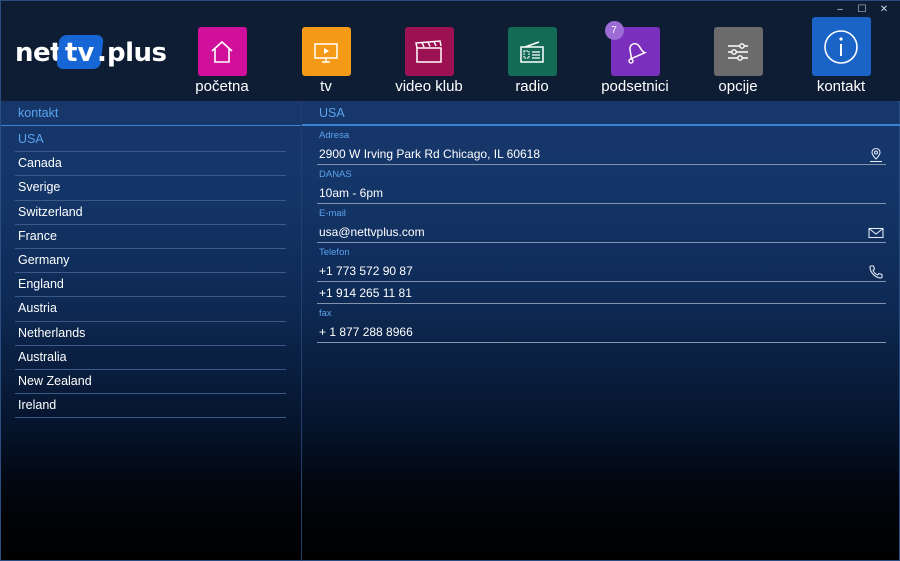 This screenshot has width=900, height=561. I want to click on sliders-icon, so click(738, 51).